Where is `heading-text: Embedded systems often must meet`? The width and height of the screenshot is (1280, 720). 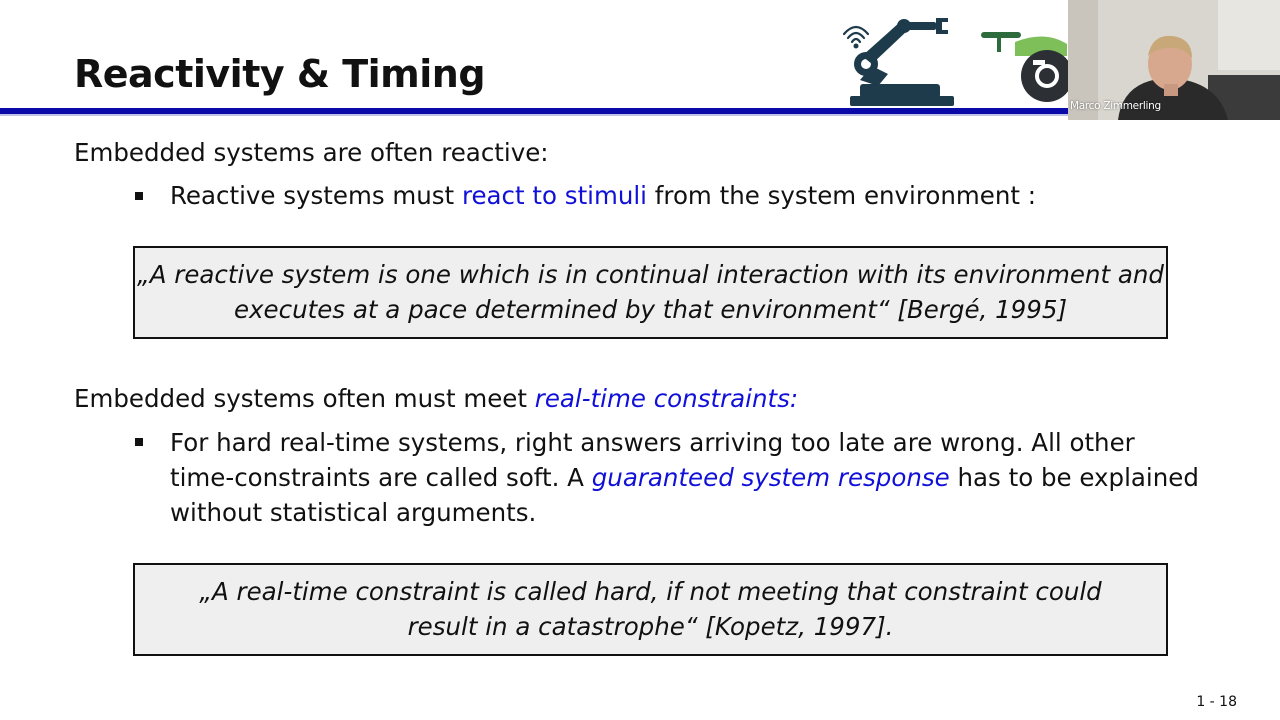 heading-text: Embedded systems often must meet is located at coordinates (304, 398).